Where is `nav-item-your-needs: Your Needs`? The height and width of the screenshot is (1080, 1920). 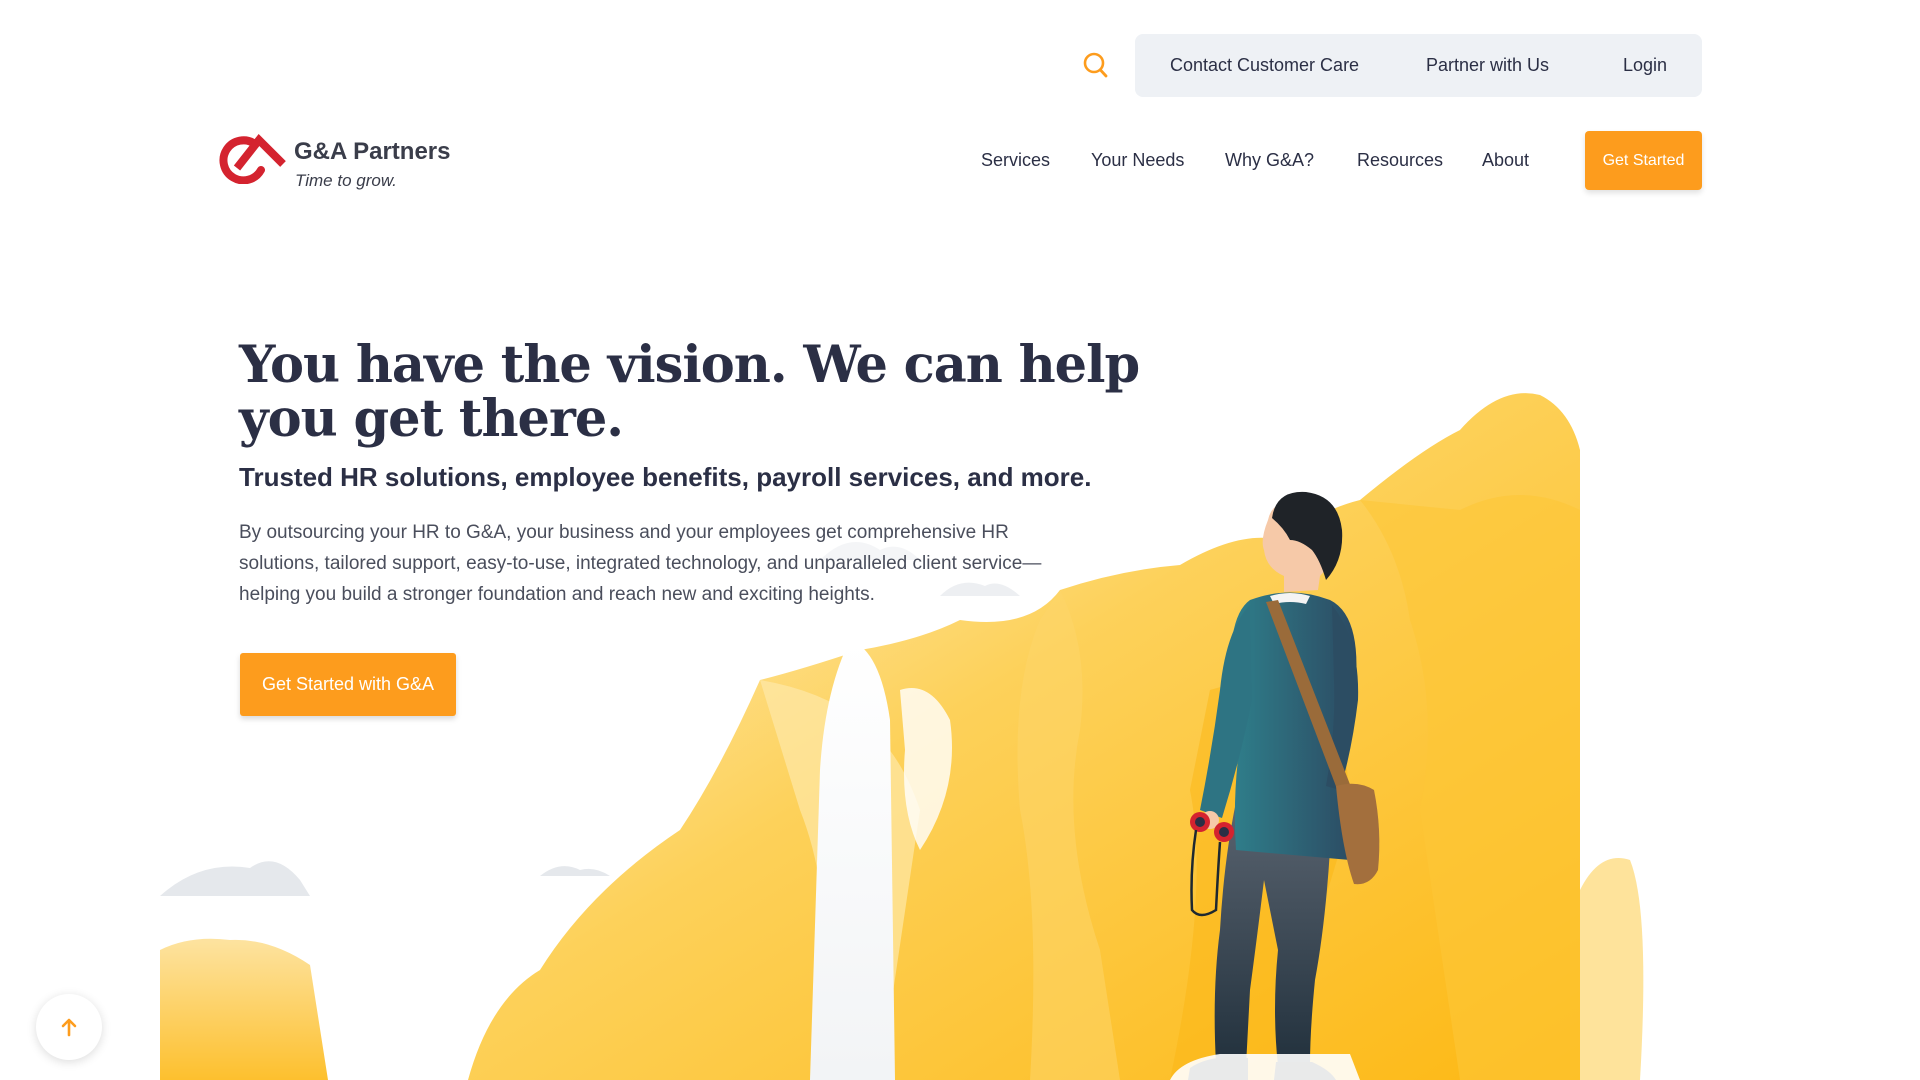 nav-item-your-needs: Your Needs is located at coordinates (1137, 160).